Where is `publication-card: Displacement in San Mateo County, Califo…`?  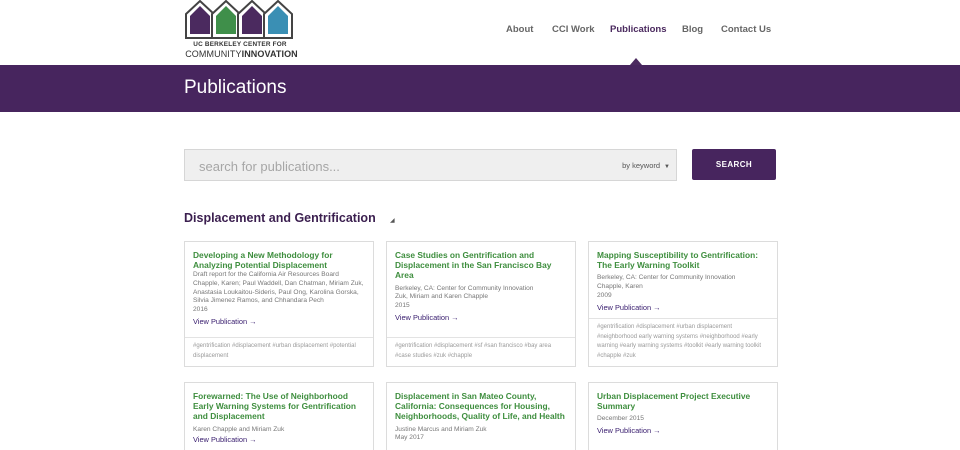 publication-card: Displacement in San Mateo County, Califo… is located at coordinates (481, 416).